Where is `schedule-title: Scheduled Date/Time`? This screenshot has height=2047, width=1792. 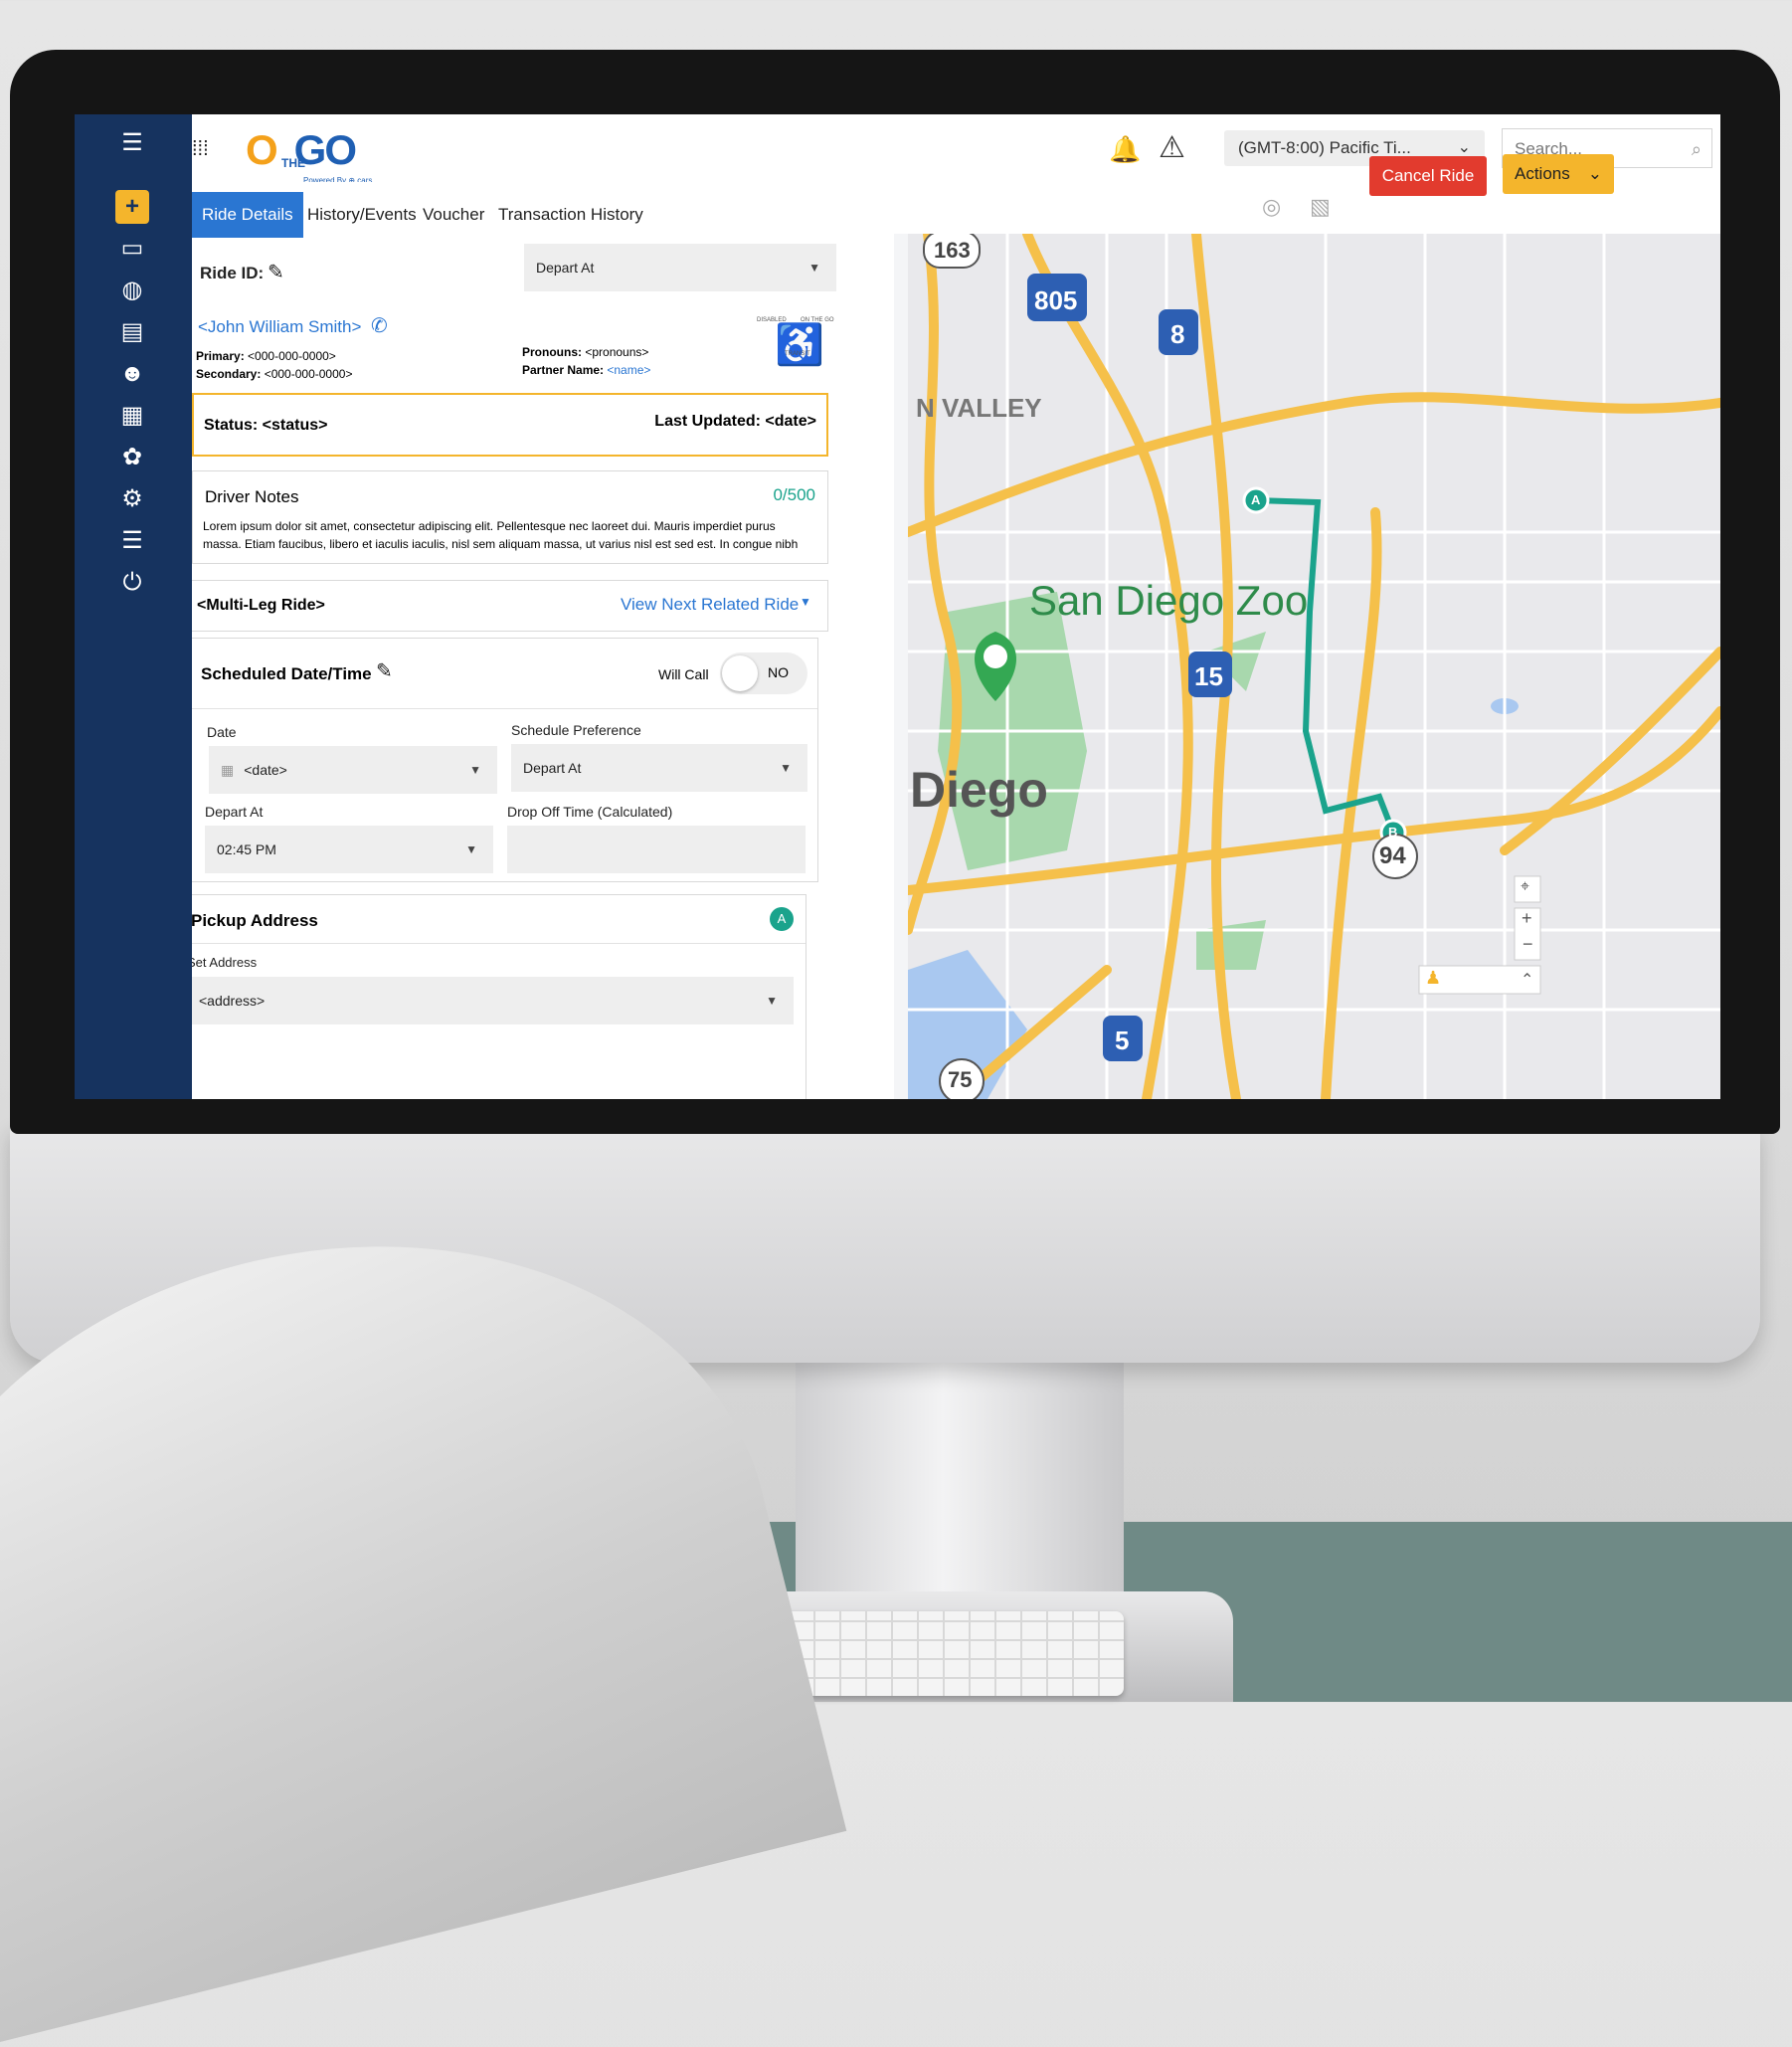
schedule-title: Scheduled Date/Time is located at coordinates (287, 673).